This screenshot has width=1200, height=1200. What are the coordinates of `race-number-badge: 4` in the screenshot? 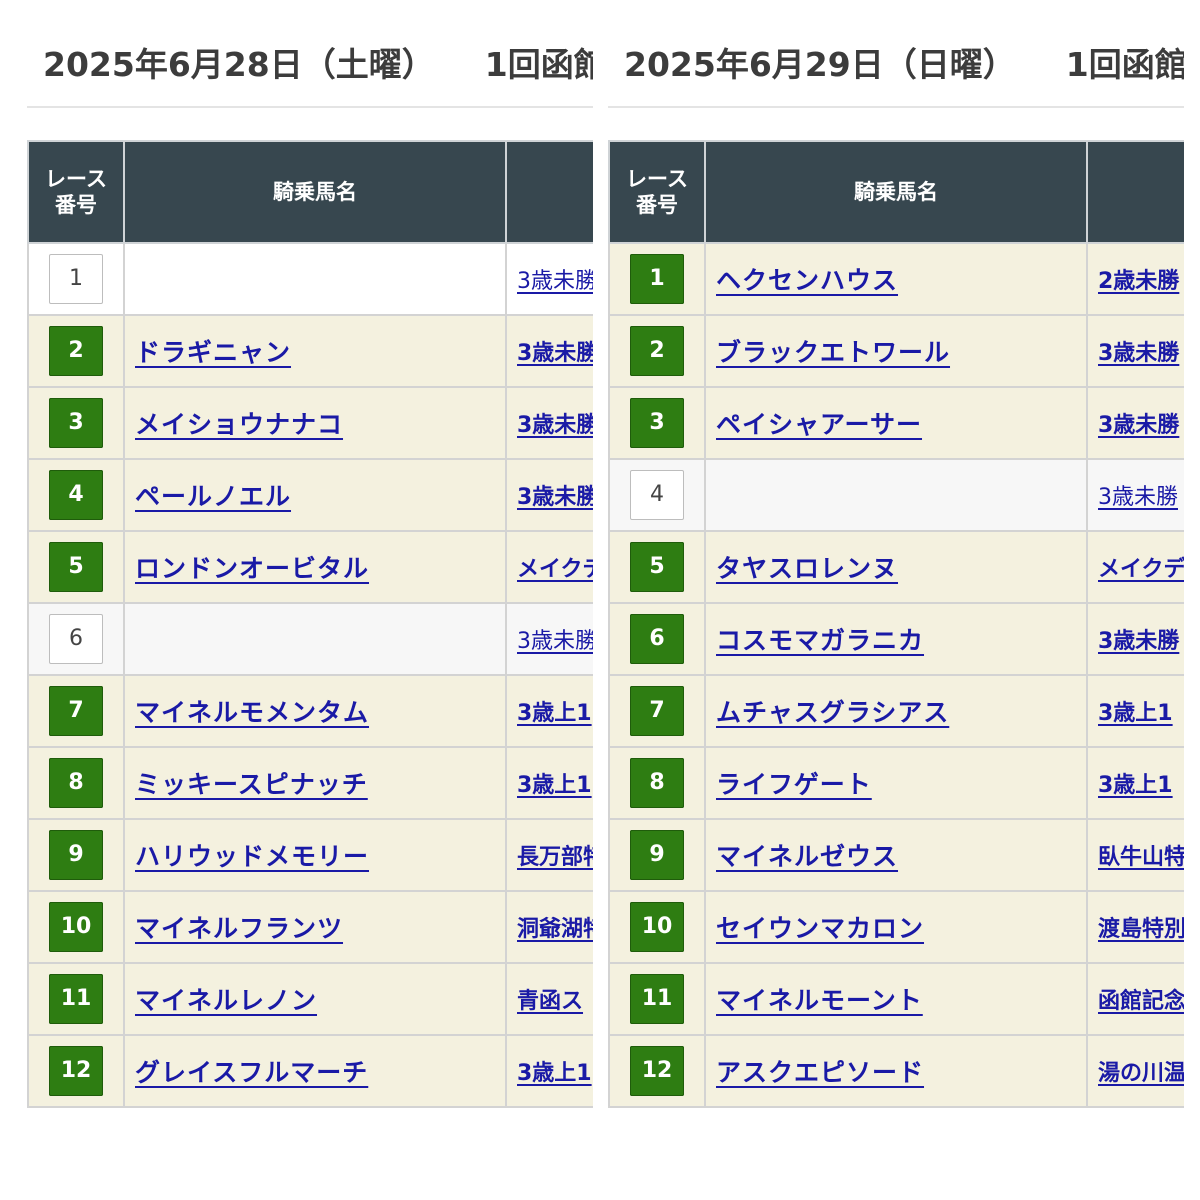 It's located at (76, 495).